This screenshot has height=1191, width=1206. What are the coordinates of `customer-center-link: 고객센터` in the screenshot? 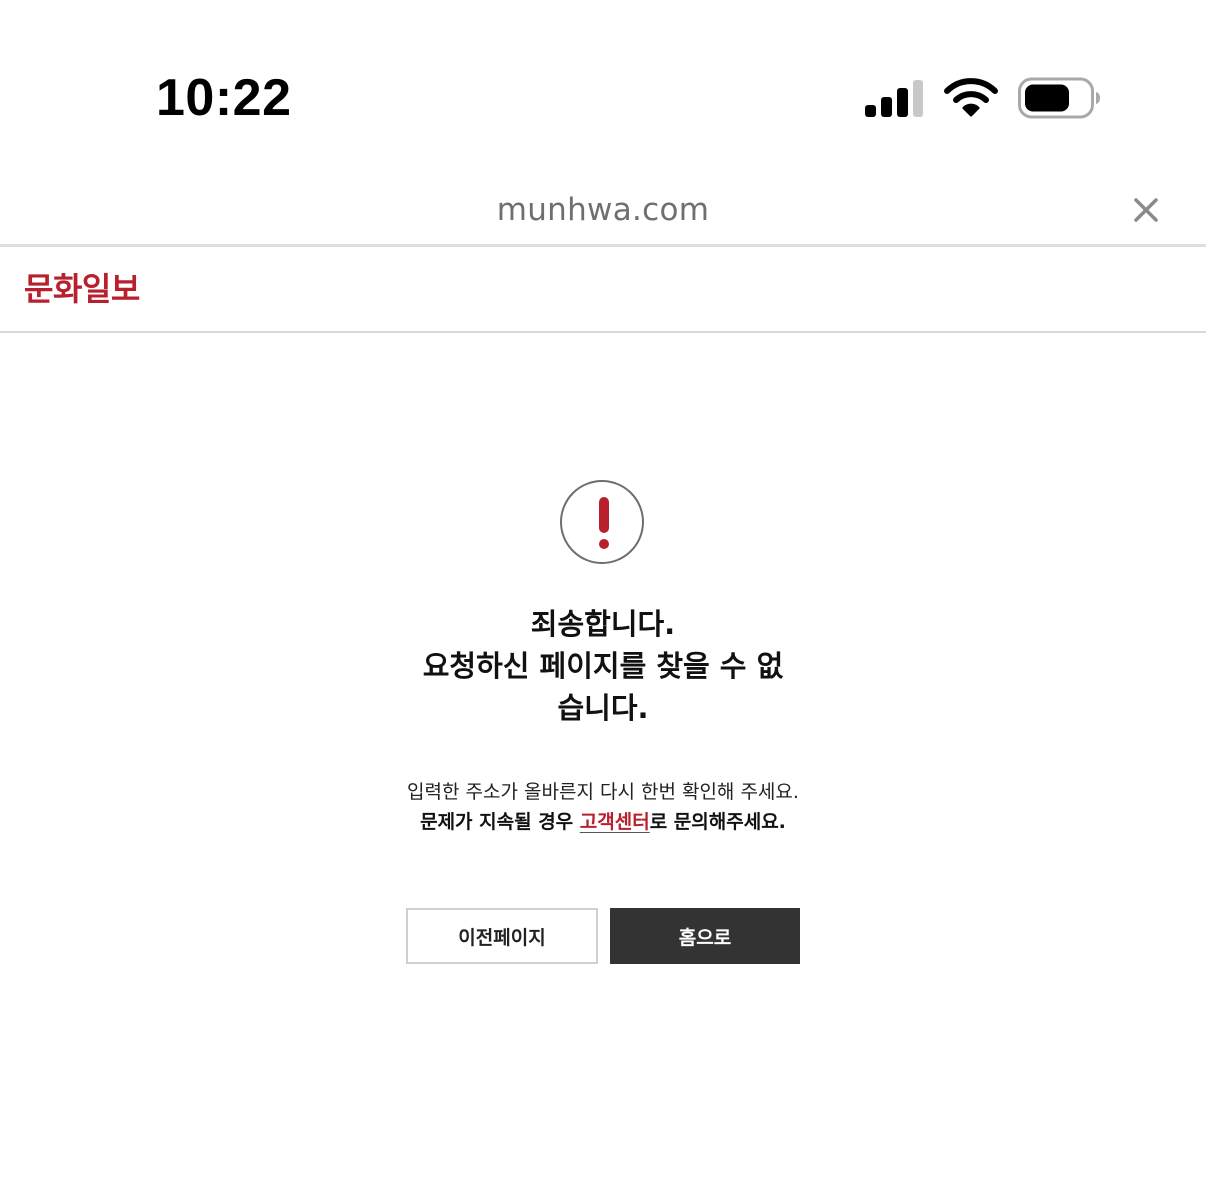 It's located at (615, 822).